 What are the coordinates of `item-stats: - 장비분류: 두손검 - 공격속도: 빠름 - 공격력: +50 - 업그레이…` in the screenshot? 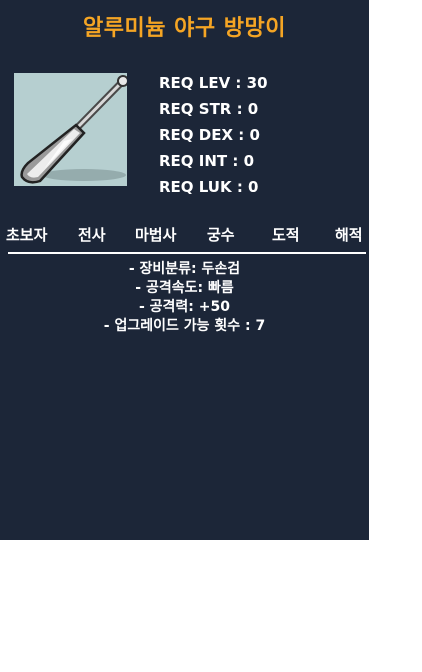 It's located at (184, 298).